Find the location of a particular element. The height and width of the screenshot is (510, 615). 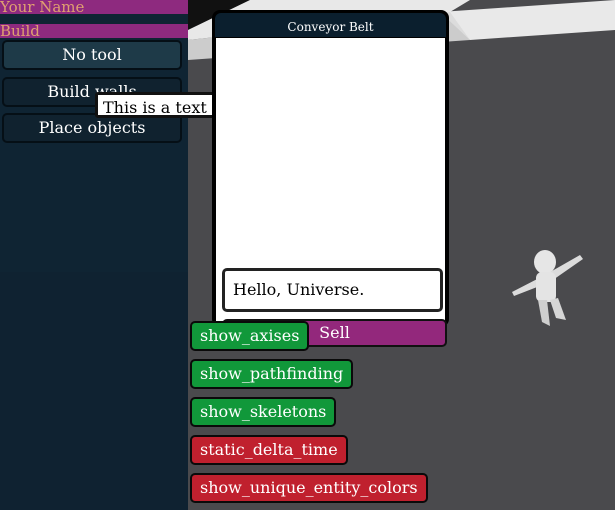

toggle-show-pathfinding: show_pathfinding is located at coordinates (272, 374).